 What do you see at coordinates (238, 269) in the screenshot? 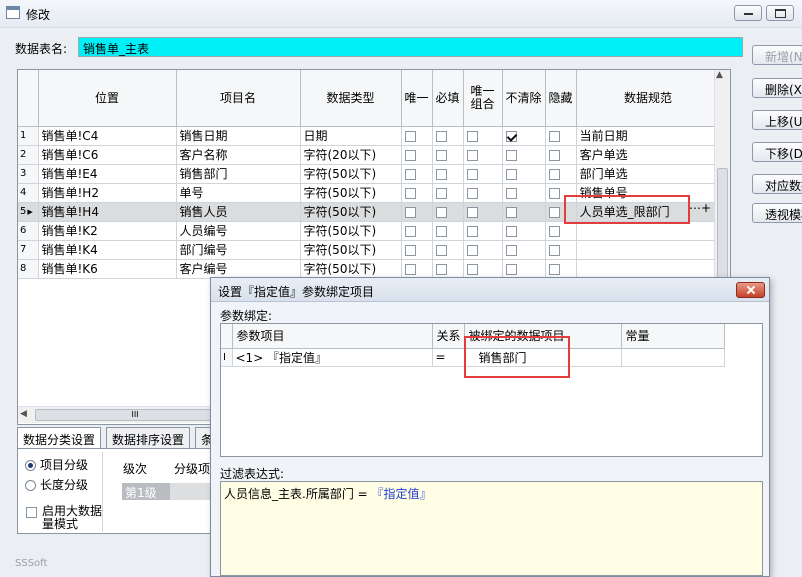
I see `item-name-cell: 客户编号` at bounding box center [238, 269].